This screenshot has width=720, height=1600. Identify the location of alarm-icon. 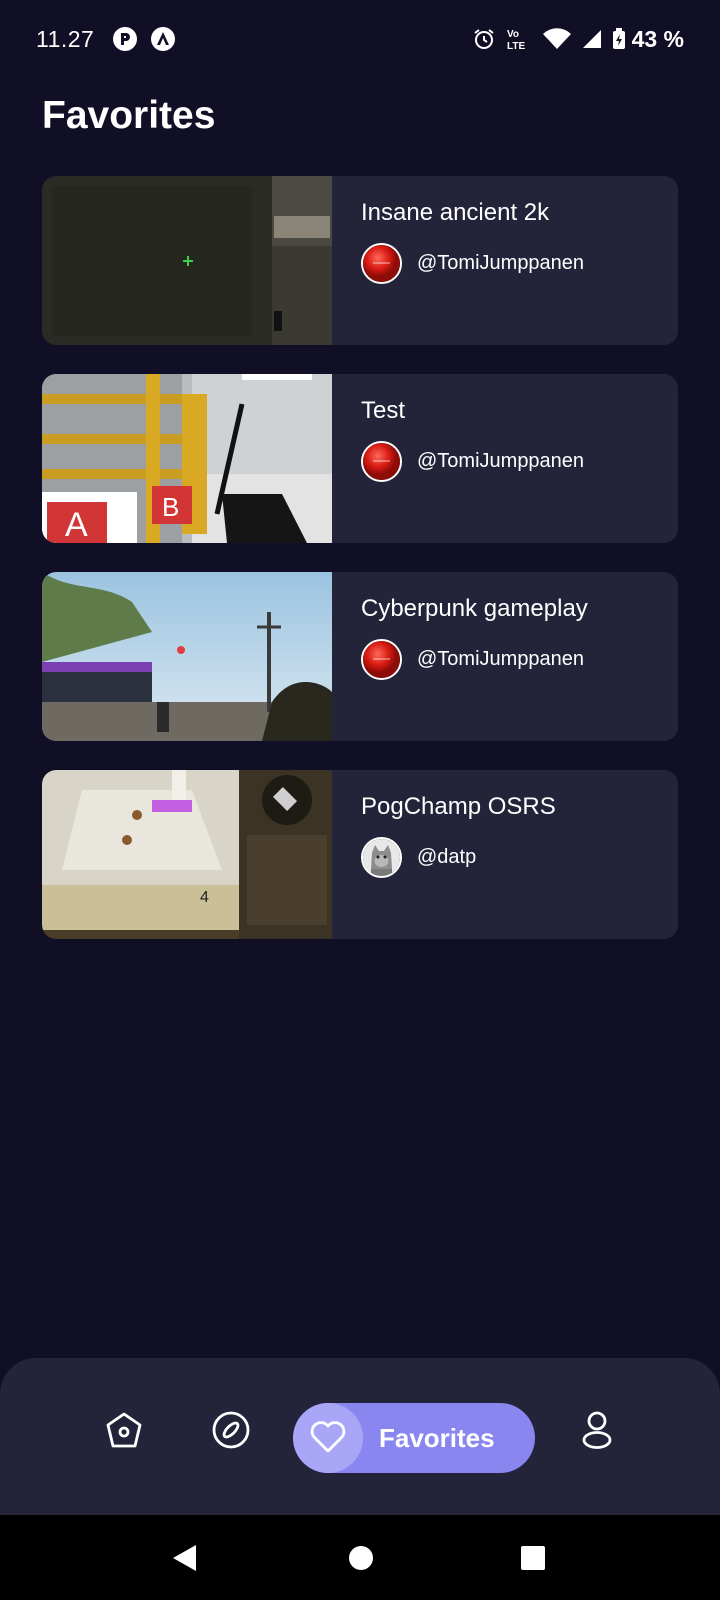
(484, 39).